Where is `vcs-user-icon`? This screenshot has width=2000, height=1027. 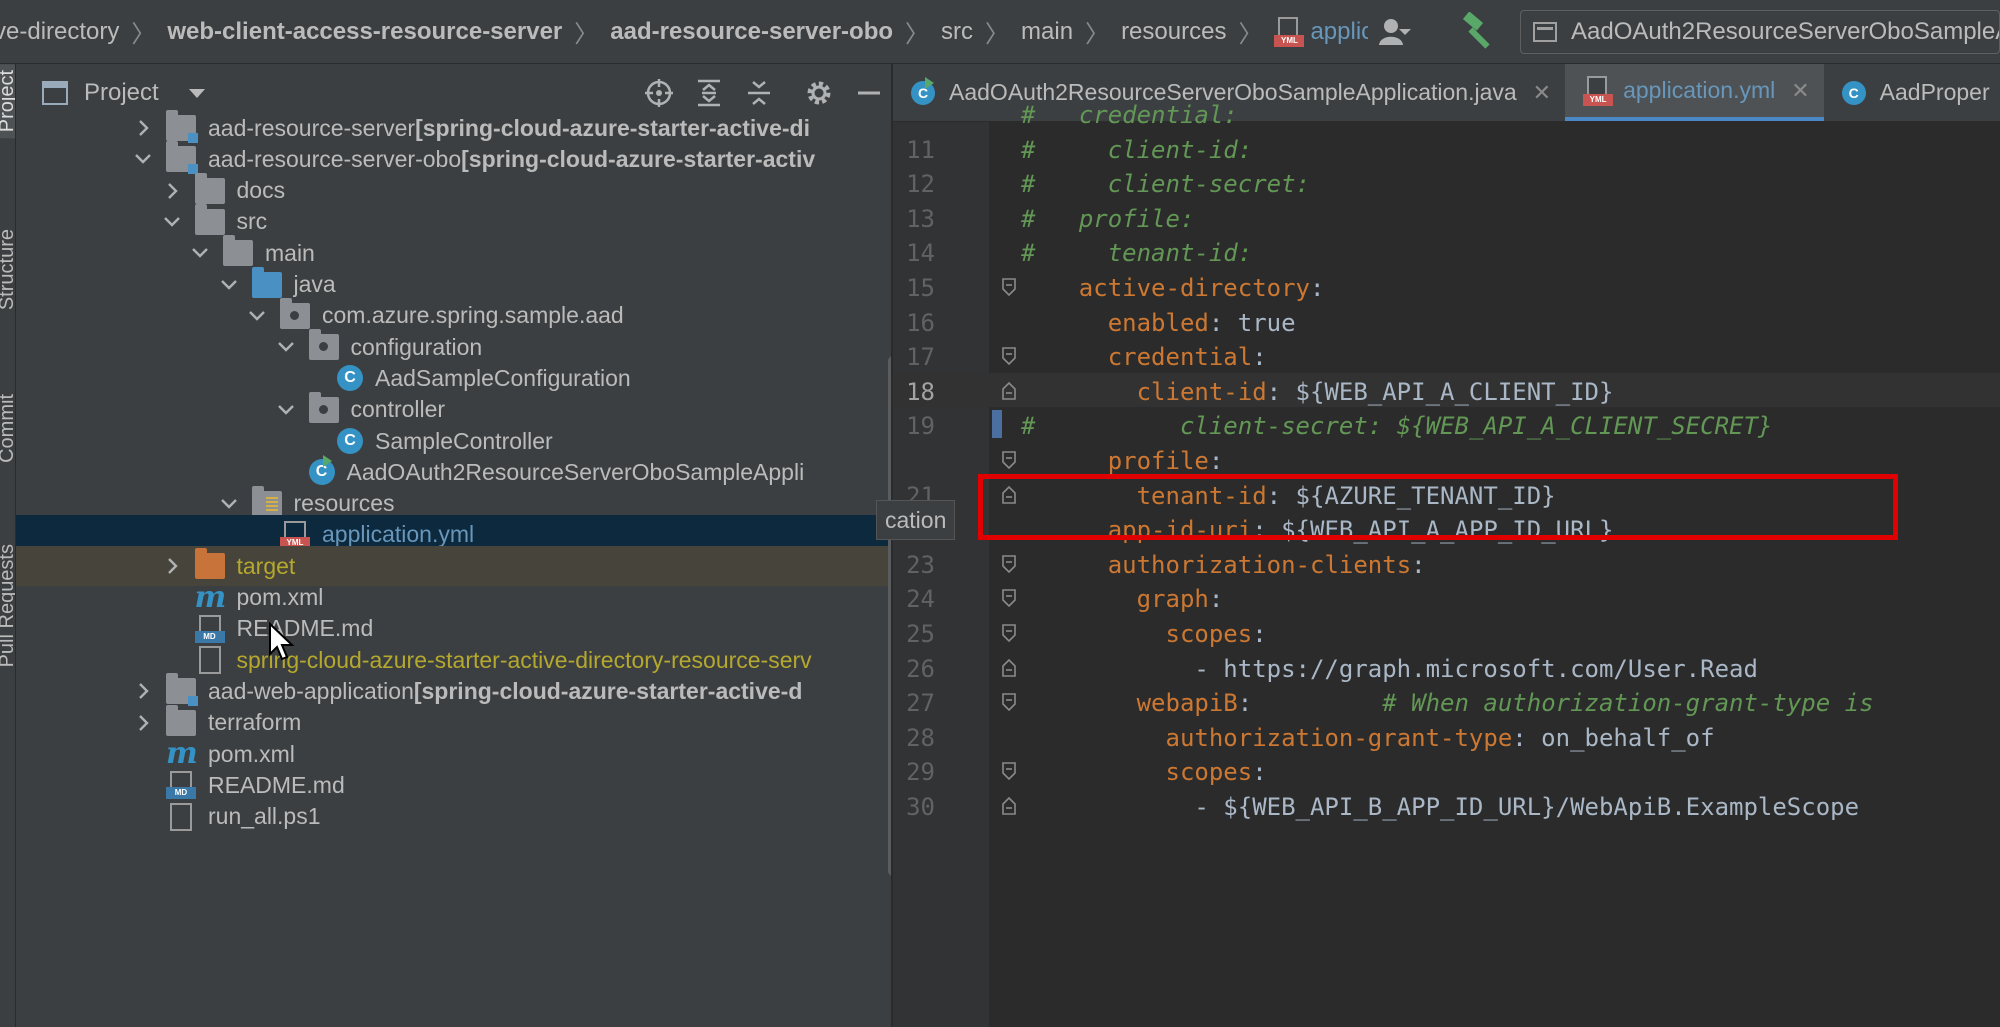 vcs-user-icon is located at coordinates (1408, 32).